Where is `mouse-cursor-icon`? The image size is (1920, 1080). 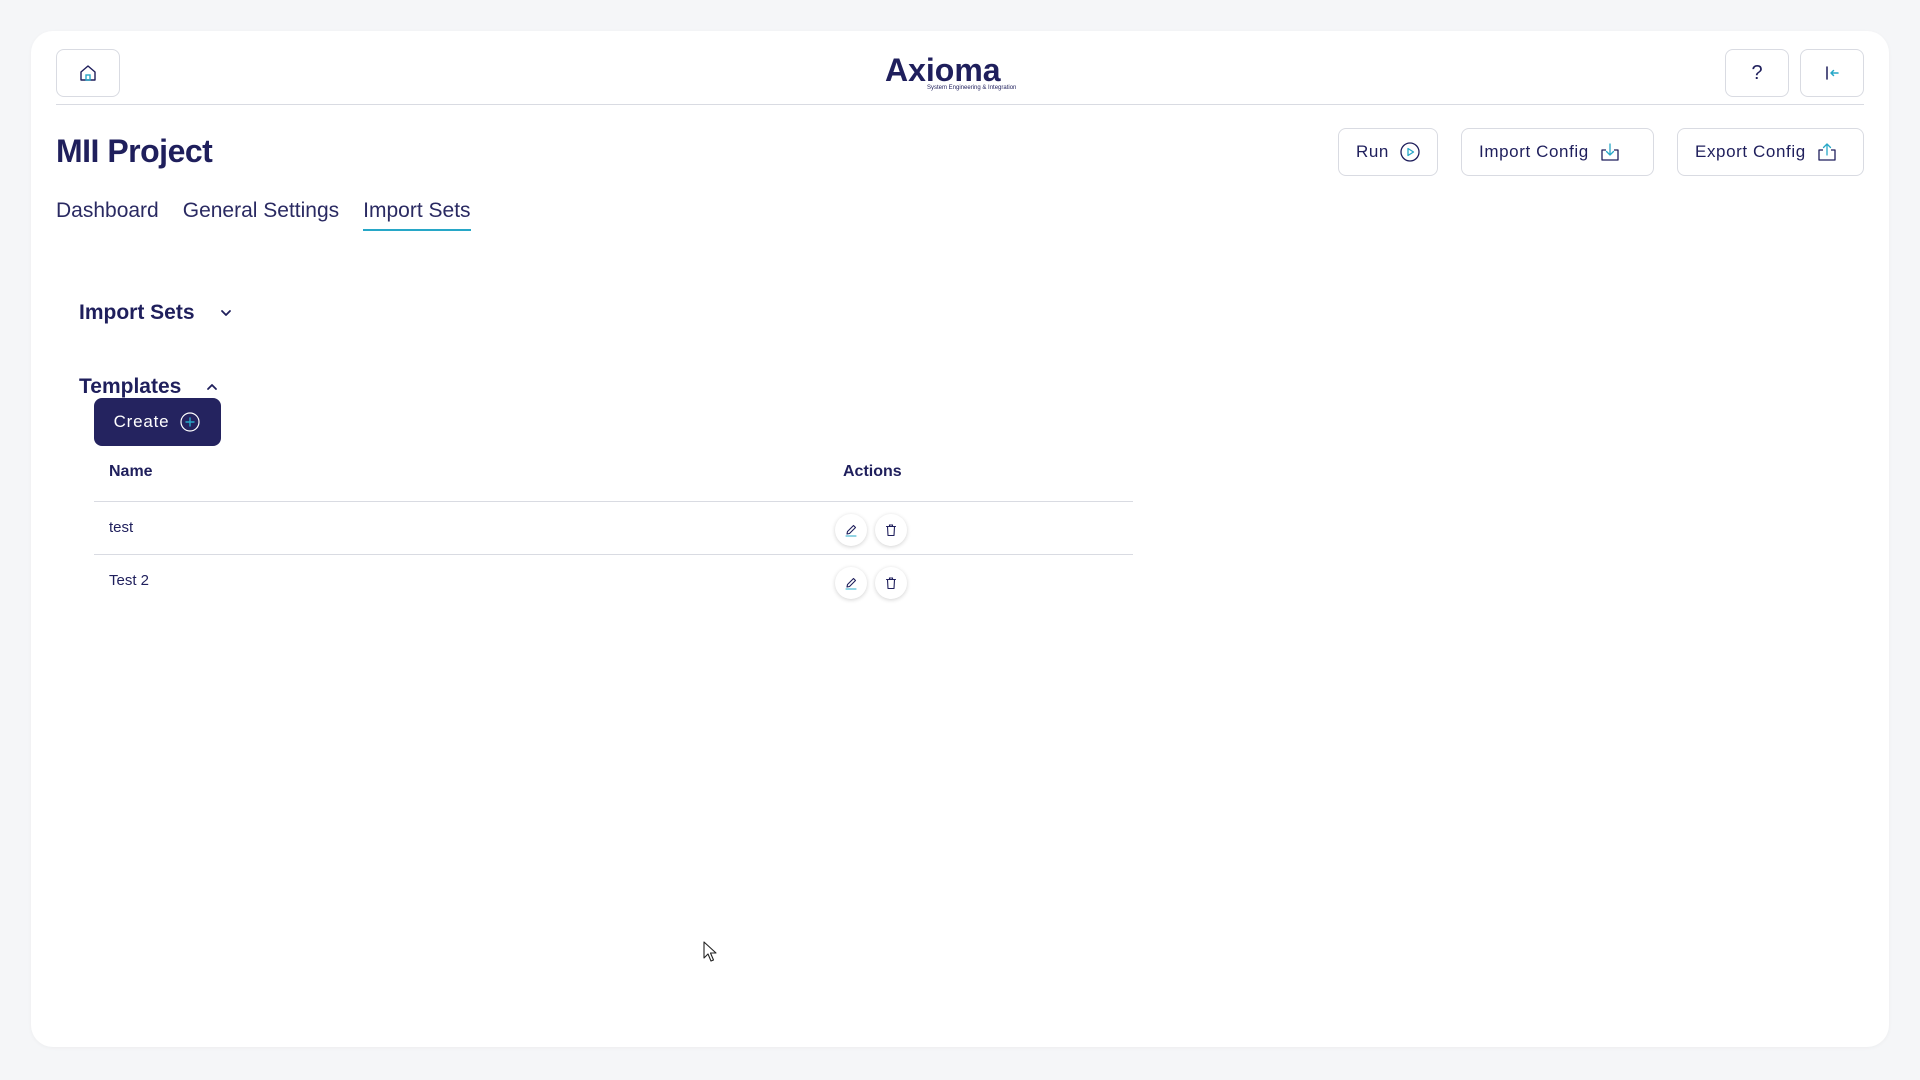
mouse-cursor-icon is located at coordinates (710, 951).